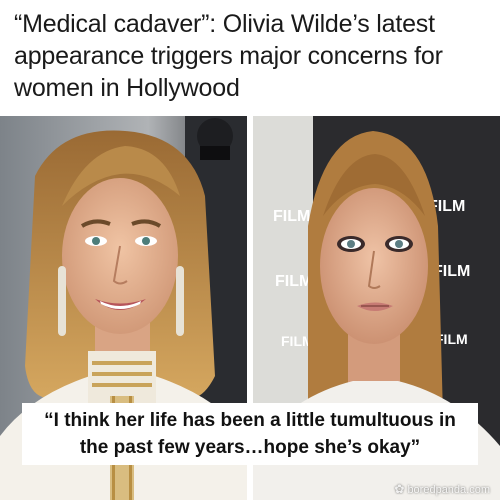 Image resolution: width=500 pixels, height=500 pixels. I want to click on panda-logo-icon: ✿, so click(399, 489).